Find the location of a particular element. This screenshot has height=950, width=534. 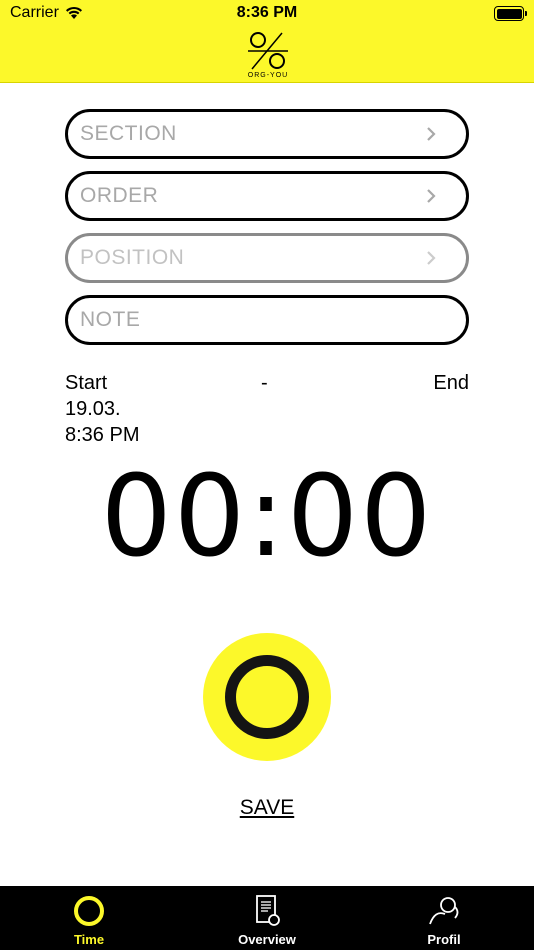

profile-icon is located at coordinates (444, 911).